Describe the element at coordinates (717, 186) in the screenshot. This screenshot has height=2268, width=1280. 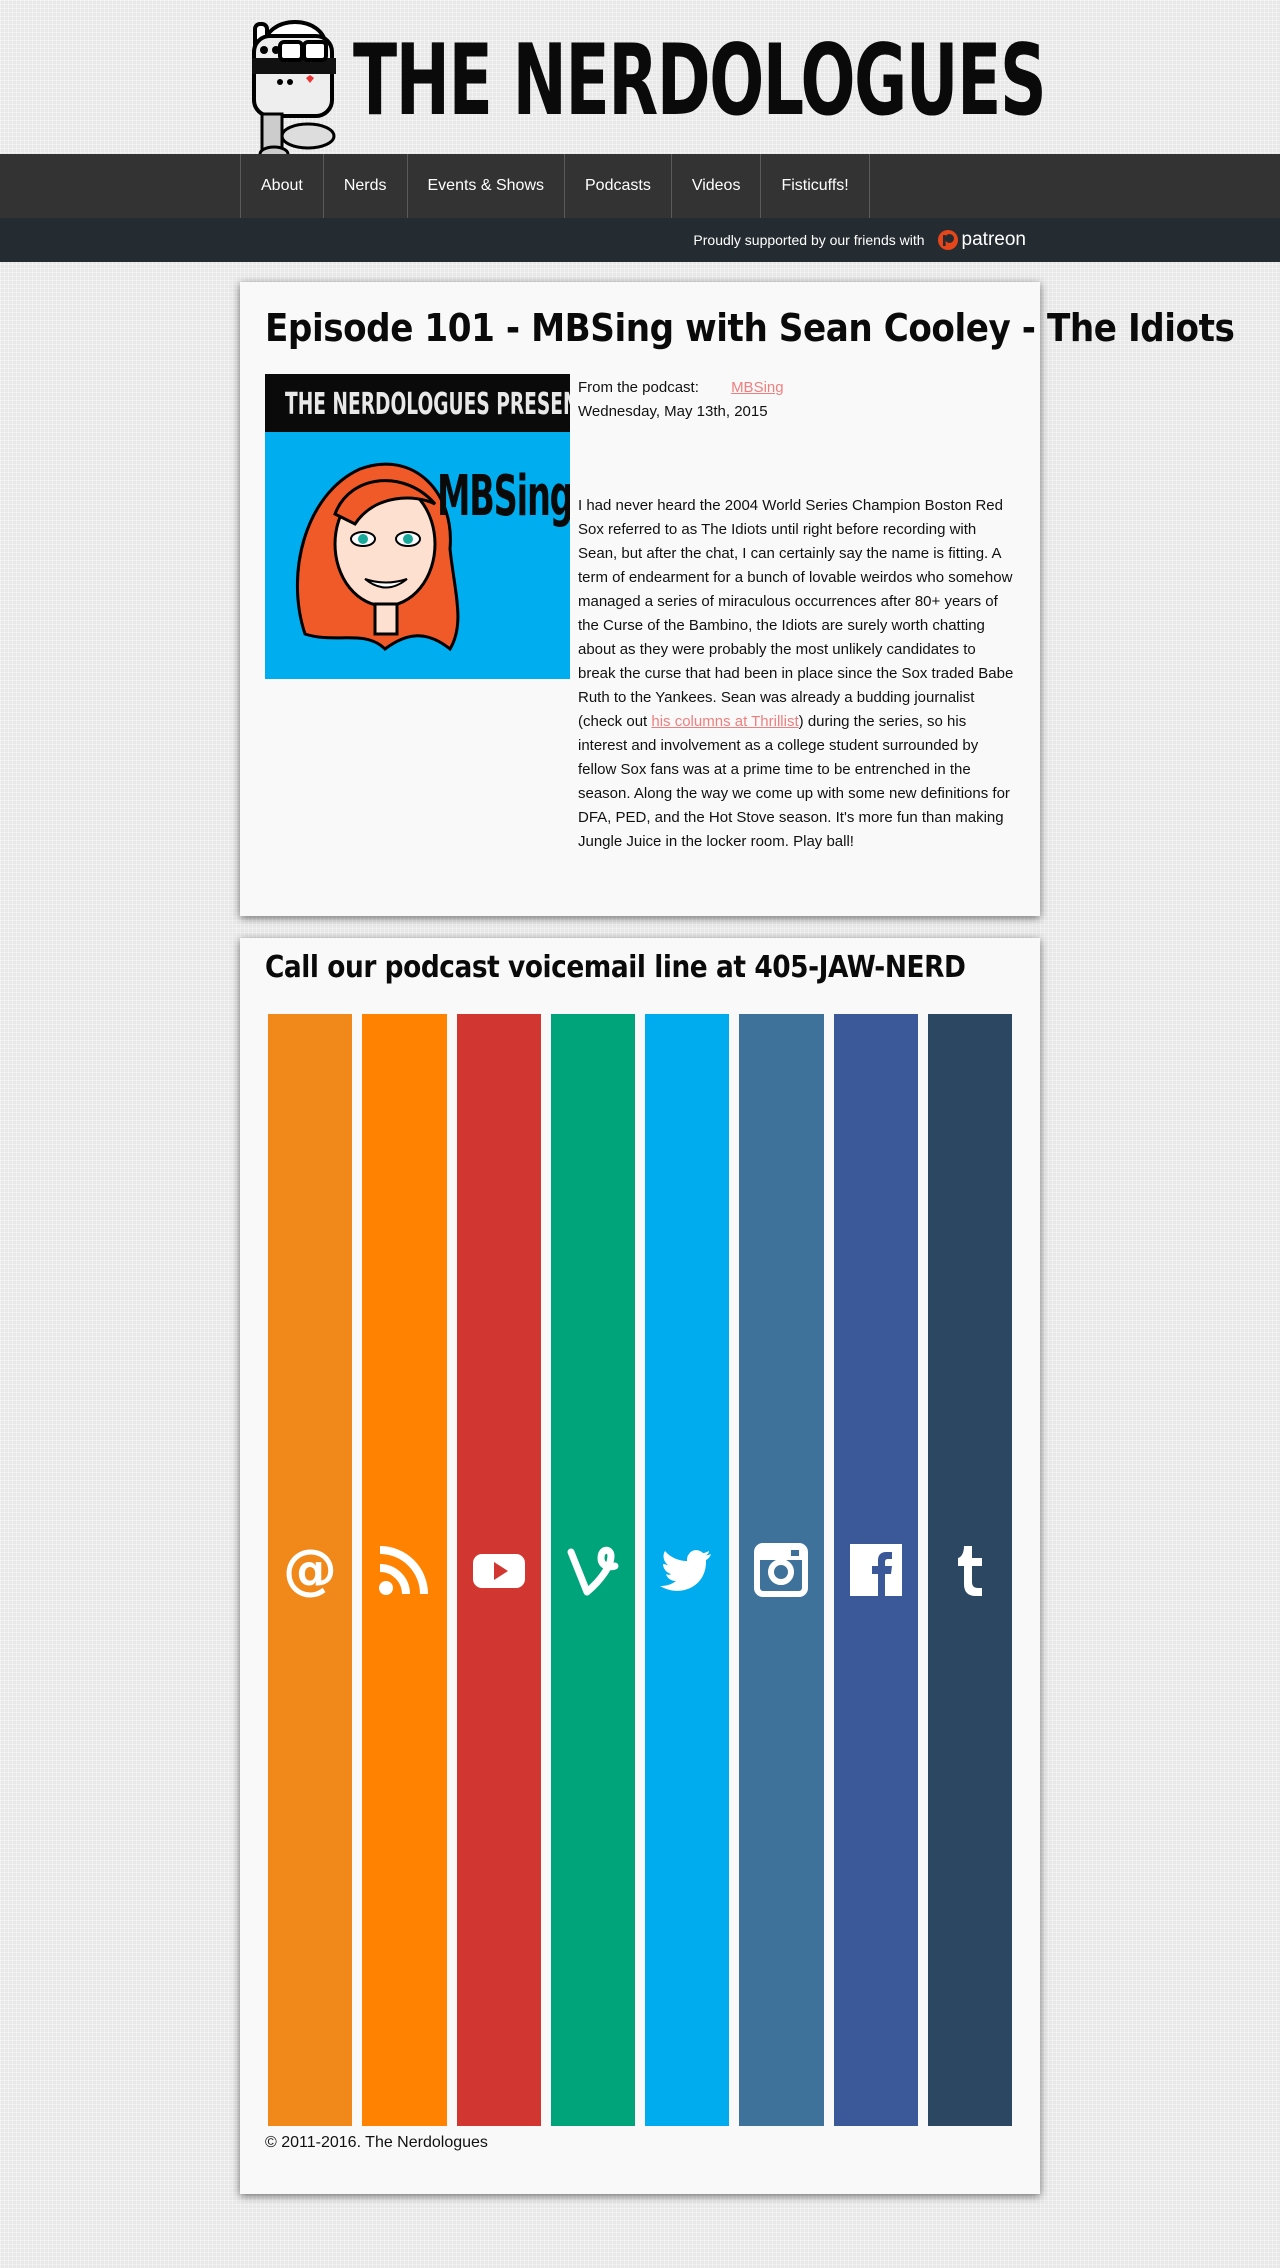
I see `nav-item-videos: Videos` at that location.